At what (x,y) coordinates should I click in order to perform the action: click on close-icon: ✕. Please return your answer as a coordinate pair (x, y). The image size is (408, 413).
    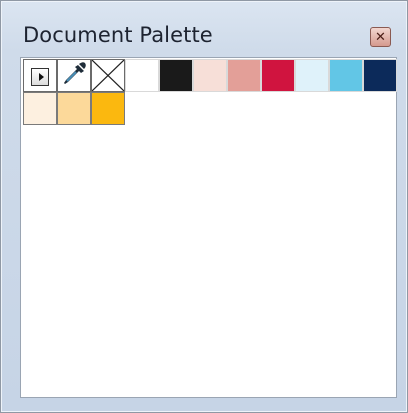
    Looking at the image, I should click on (380, 37).